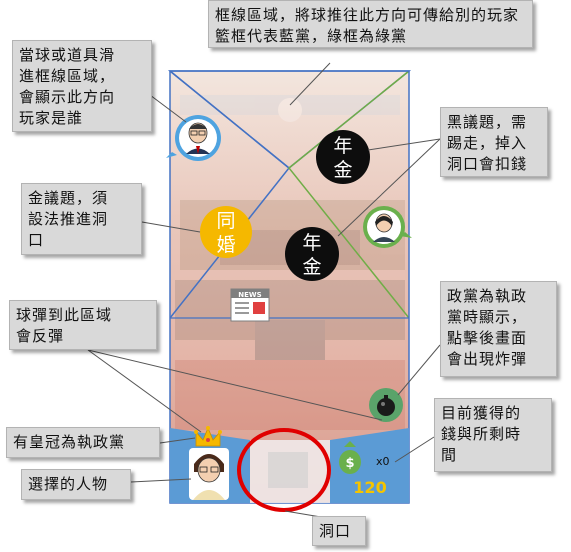 The height and width of the screenshot is (552, 571). Describe the element at coordinates (311, 243) in the screenshot. I see `black-issue-ball-2-char1: 年` at that location.